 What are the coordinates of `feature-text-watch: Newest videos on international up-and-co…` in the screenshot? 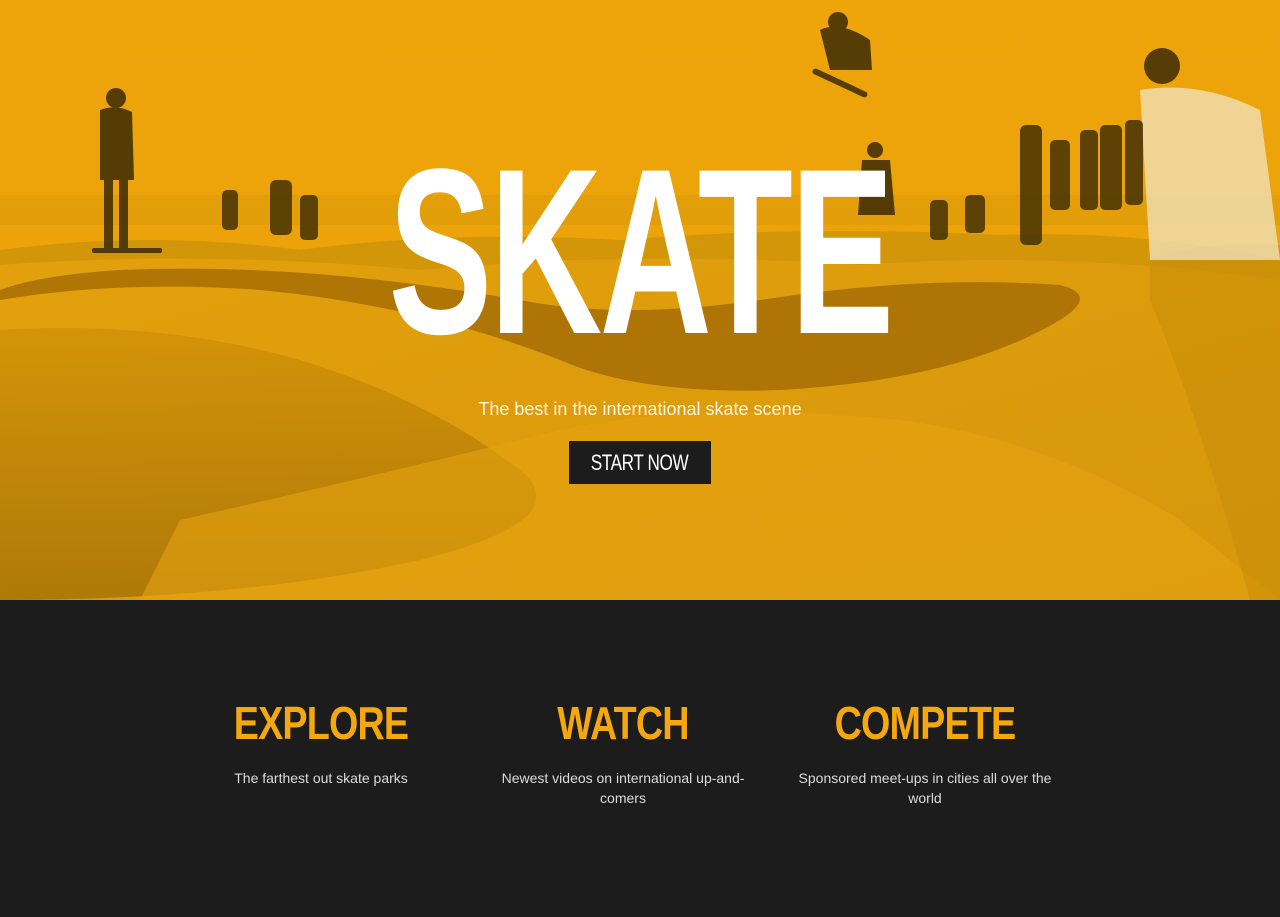 It's located at (623, 788).